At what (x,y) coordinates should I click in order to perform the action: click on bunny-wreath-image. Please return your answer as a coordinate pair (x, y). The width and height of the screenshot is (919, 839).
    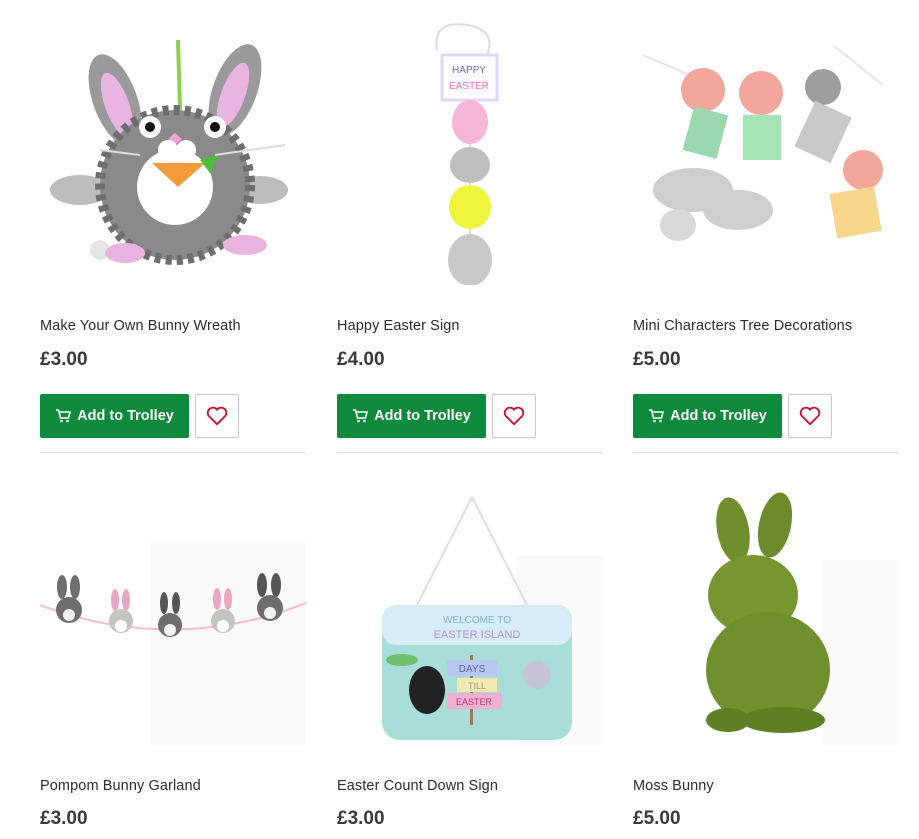
    Looking at the image, I should click on (173, 150).